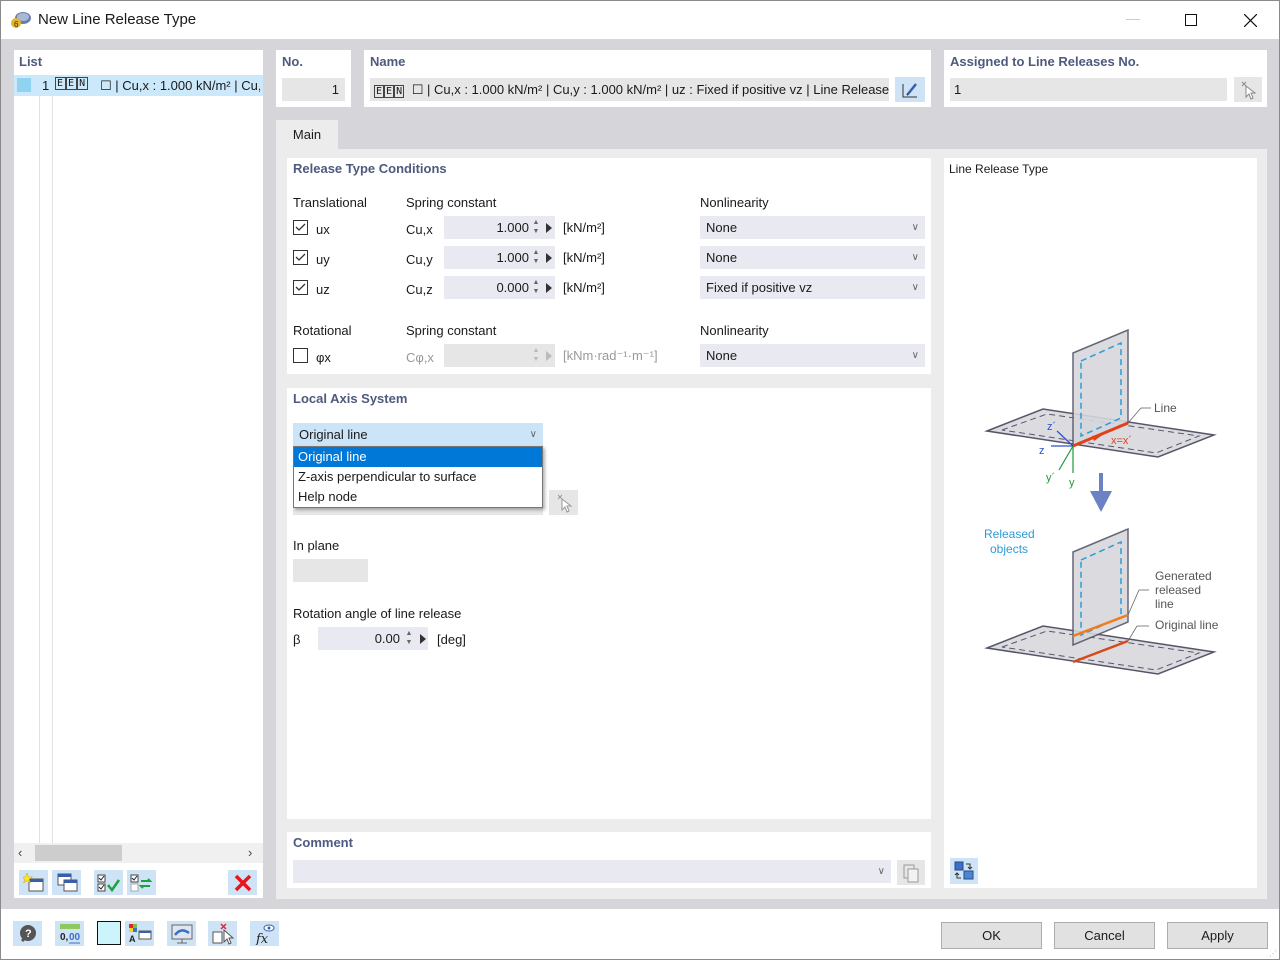 The height and width of the screenshot is (960, 1280). Describe the element at coordinates (1009, 534) in the screenshot. I see `released-objects-label-1: Released` at that location.